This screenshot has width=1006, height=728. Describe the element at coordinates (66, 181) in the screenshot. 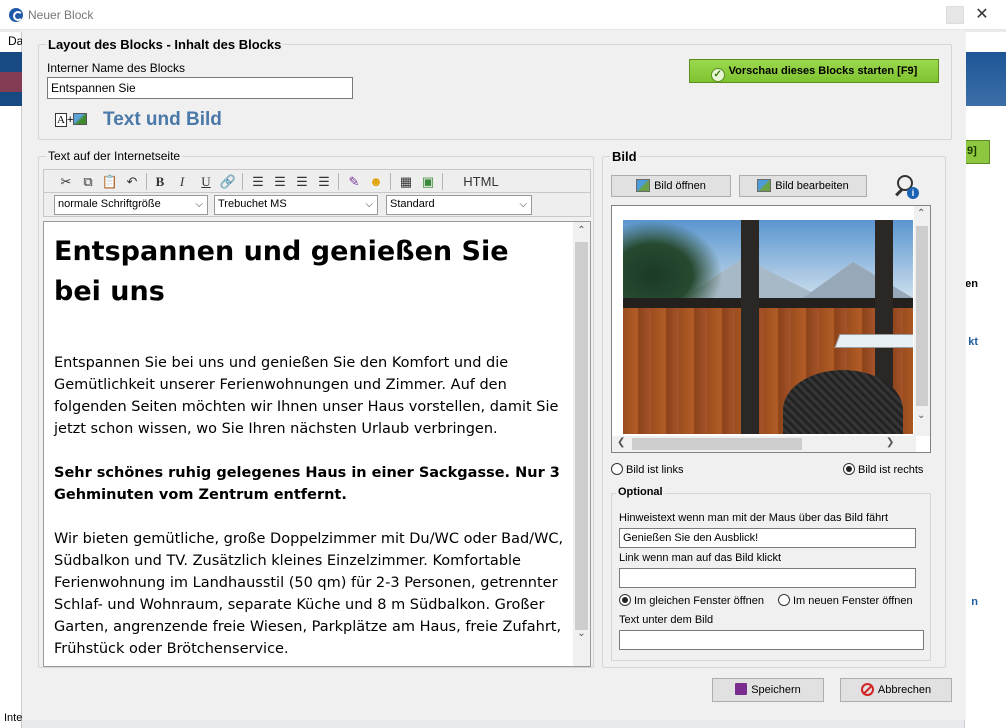

I see `cut-icon: ✂` at that location.